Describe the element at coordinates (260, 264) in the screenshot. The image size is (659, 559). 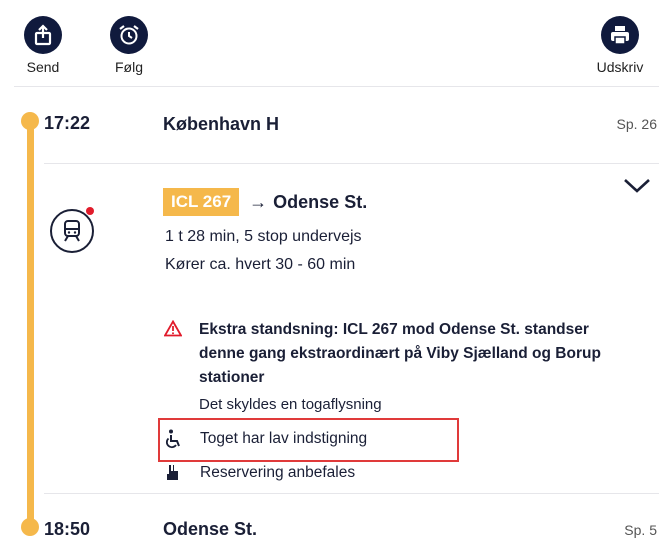
I see `leg-frequency: Kører ca. hvert 30 - 60 min` at that location.